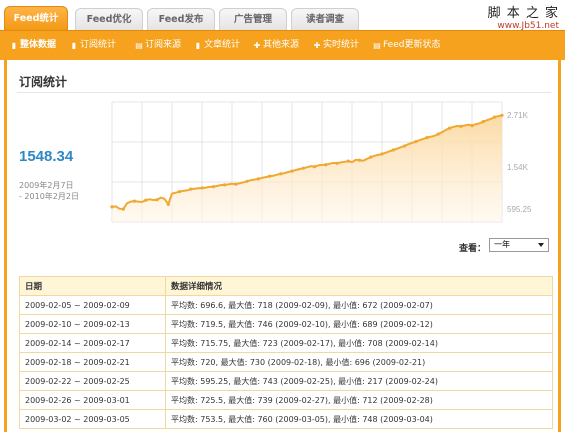 This screenshot has height=432, width=565. I want to click on subnav-feed-update-status: ▤ Feed更新状态, so click(406, 46).